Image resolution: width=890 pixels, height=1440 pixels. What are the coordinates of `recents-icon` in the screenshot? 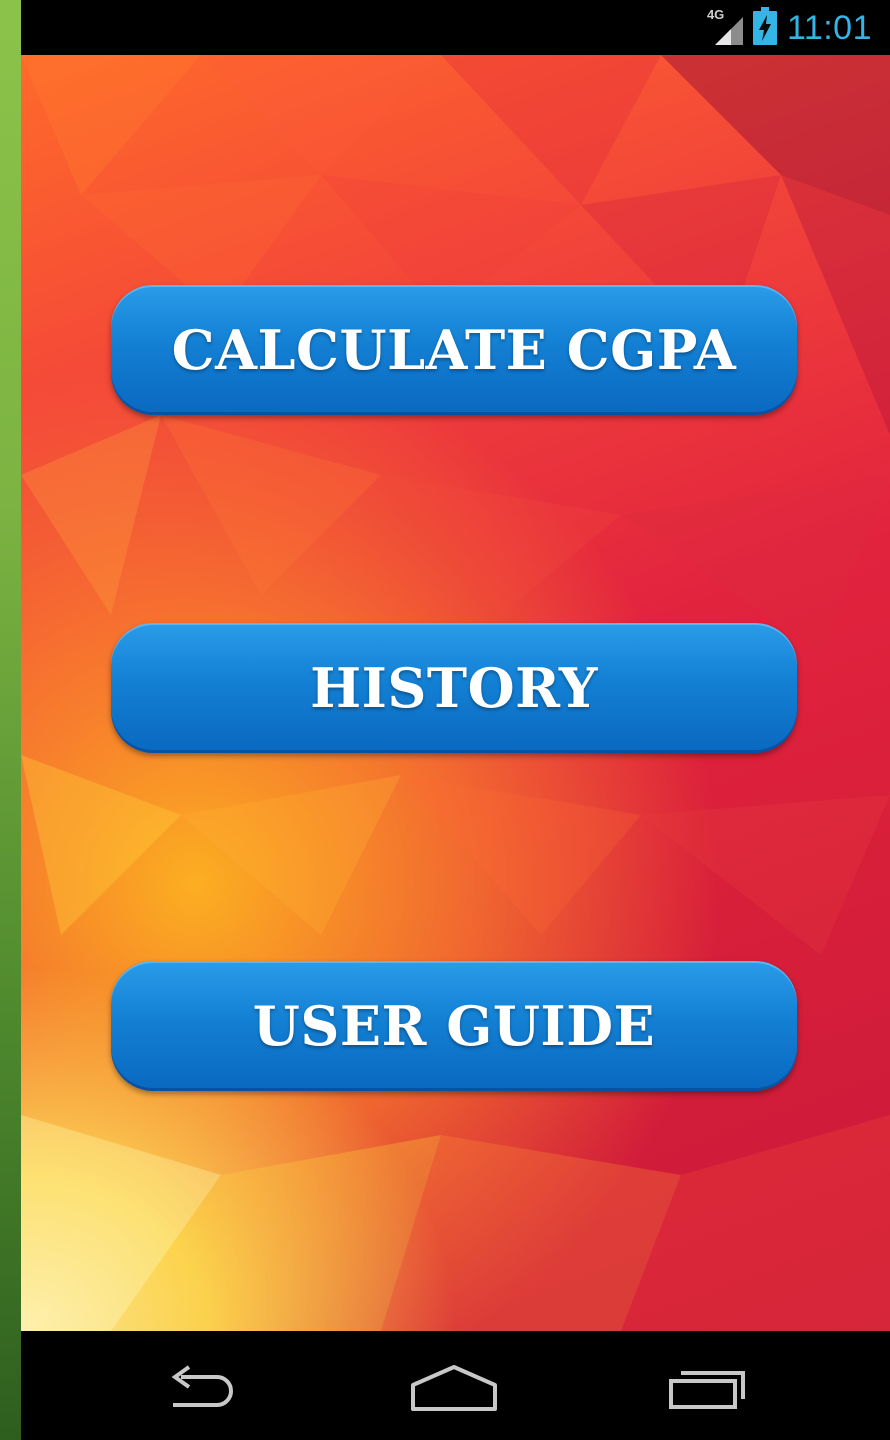 It's located at (707, 1390).